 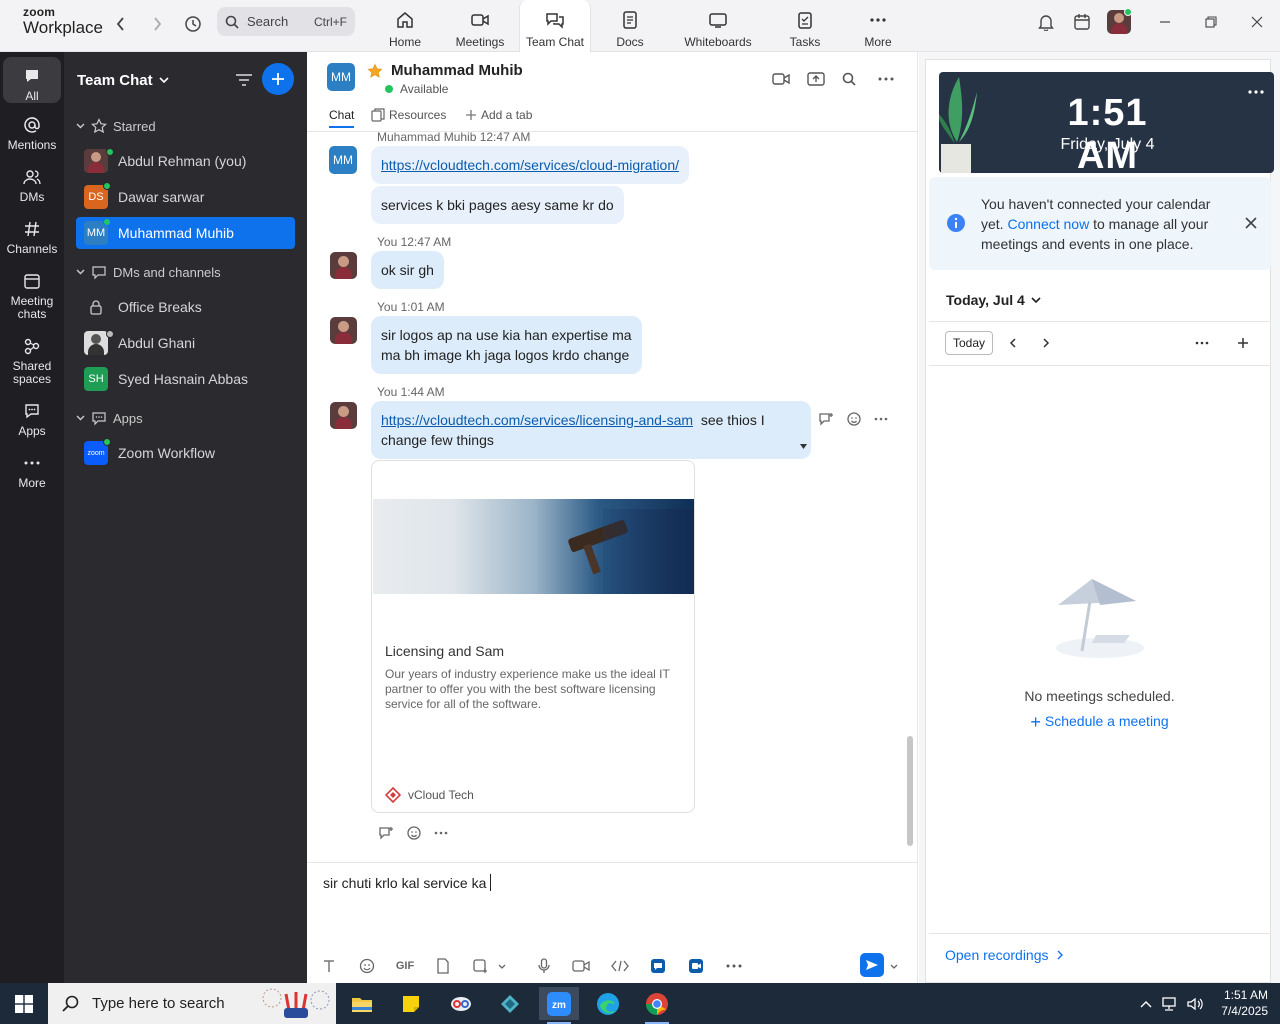 What do you see at coordinates (244, 80) in the screenshot?
I see `filter-button` at bounding box center [244, 80].